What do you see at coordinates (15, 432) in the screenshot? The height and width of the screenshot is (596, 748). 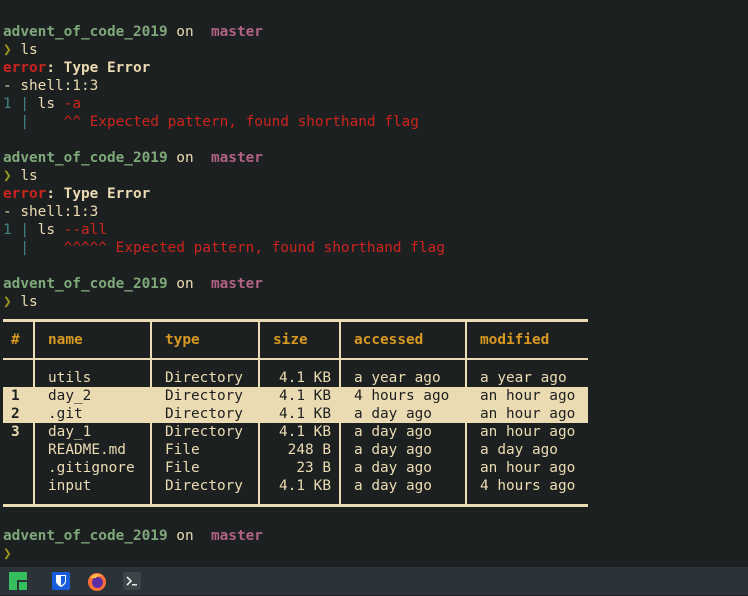 I see `cell-idx: 3` at bounding box center [15, 432].